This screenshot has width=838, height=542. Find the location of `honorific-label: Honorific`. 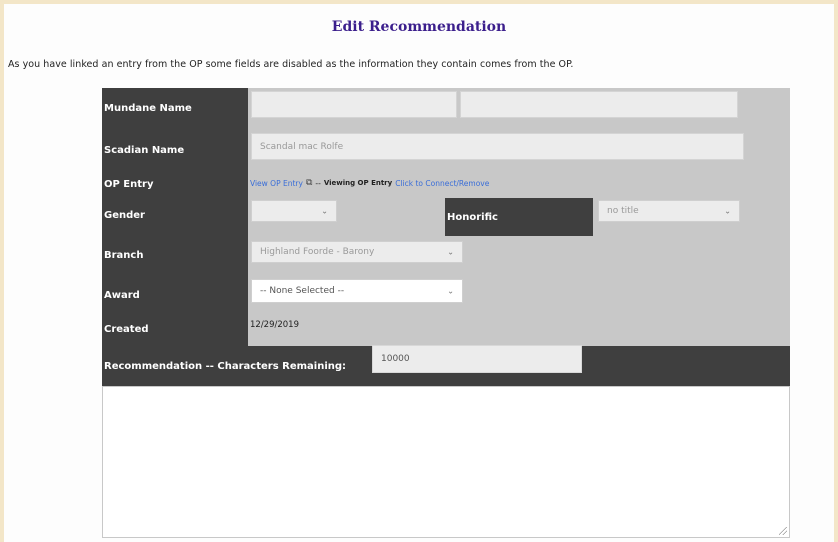

honorific-label: Honorific is located at coordinates (519, 217).